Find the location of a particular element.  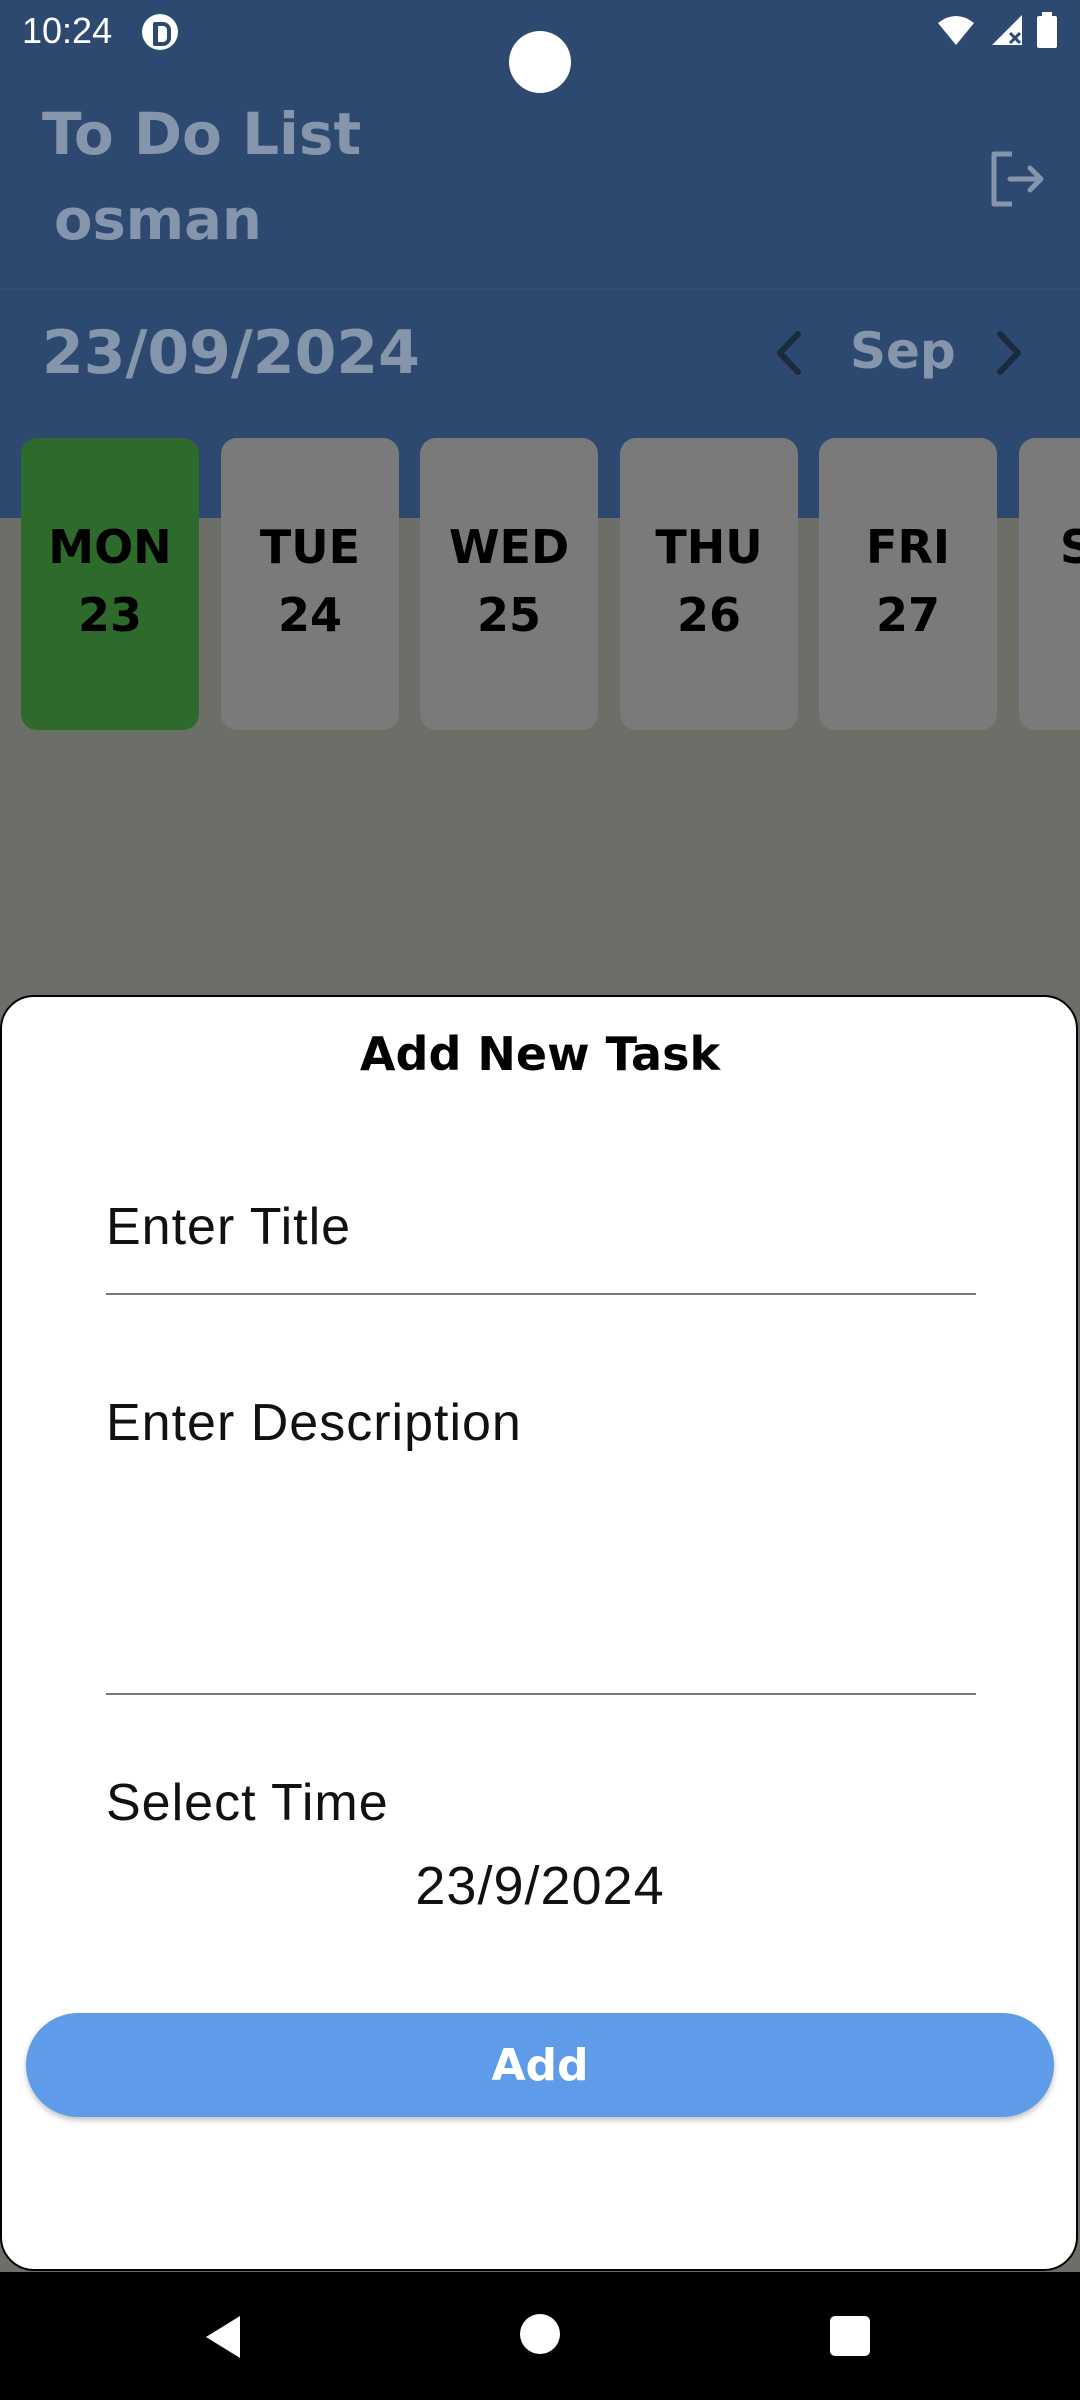

title-input-underline is located at coordinates (541, 1294).